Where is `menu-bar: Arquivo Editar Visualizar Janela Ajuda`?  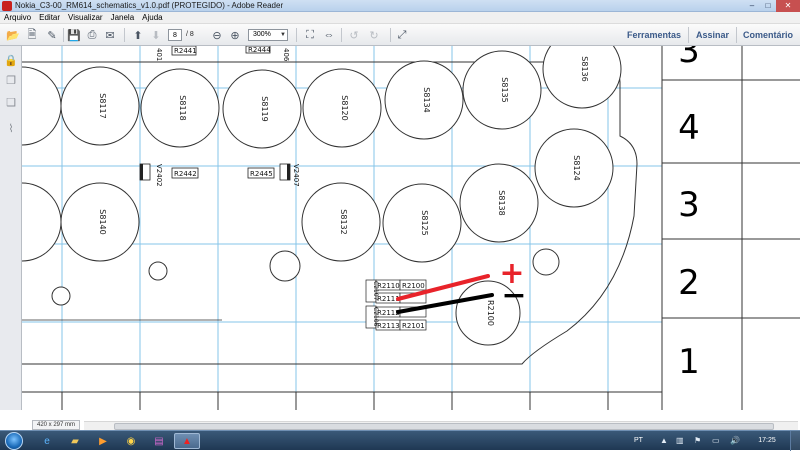 menu-bar: Arquivo Editar Visualizar Janela Ajuda is located at coordinates (400, 18).